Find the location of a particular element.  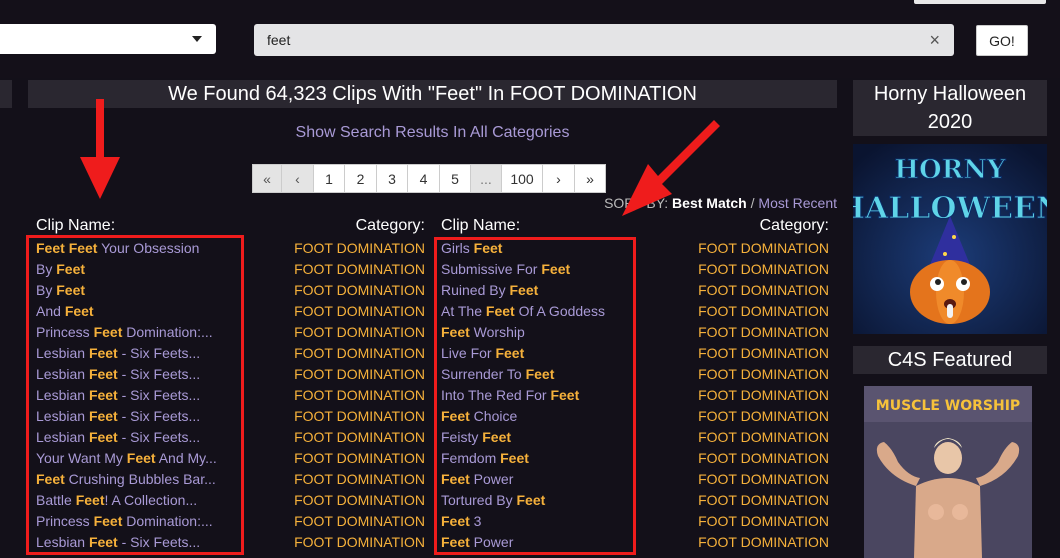

page-link-1: ‹ is located at coordinates (297, 178).